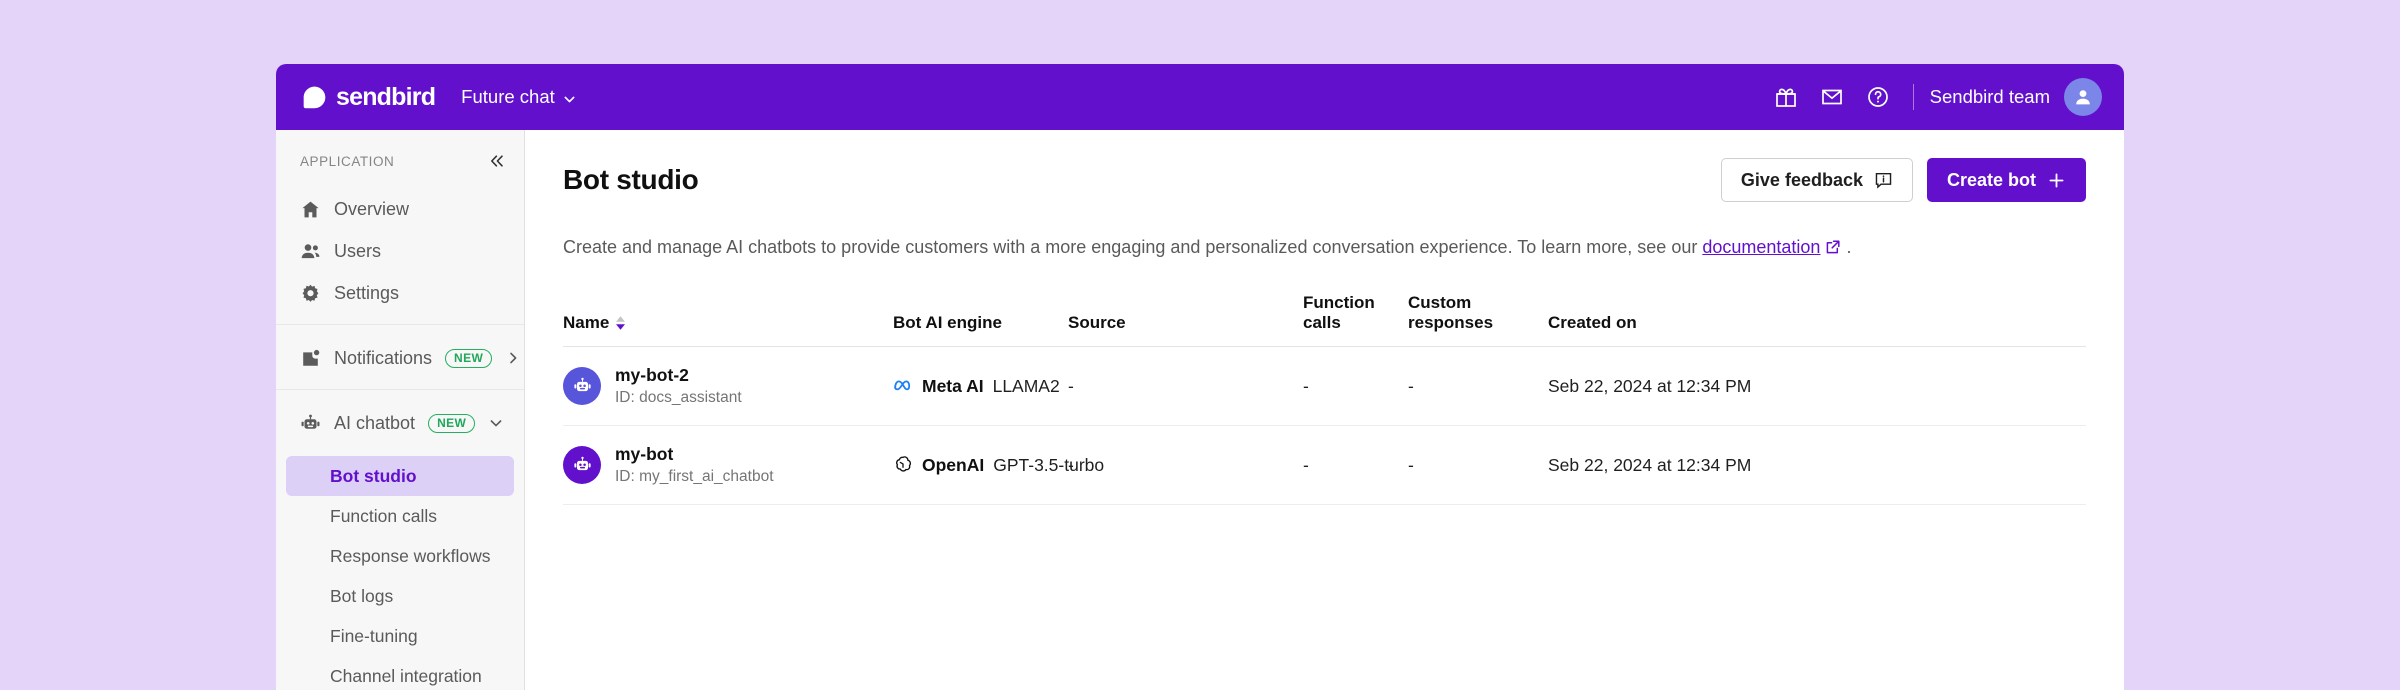  Describe the element at coordinates (1592, 322) in the screenshot. I see `column-header-label: Created on` at that location.